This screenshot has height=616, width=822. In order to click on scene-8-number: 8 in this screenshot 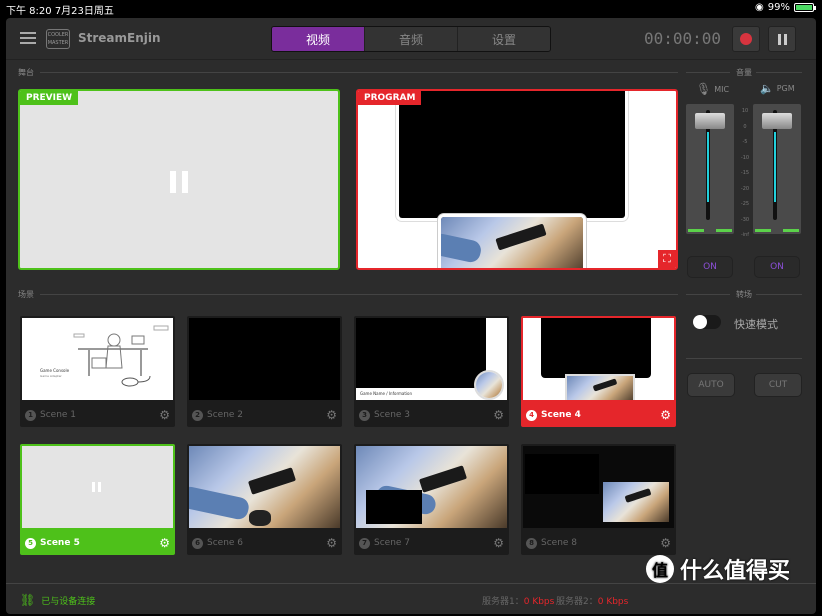, I will do `click(531, 543)`.